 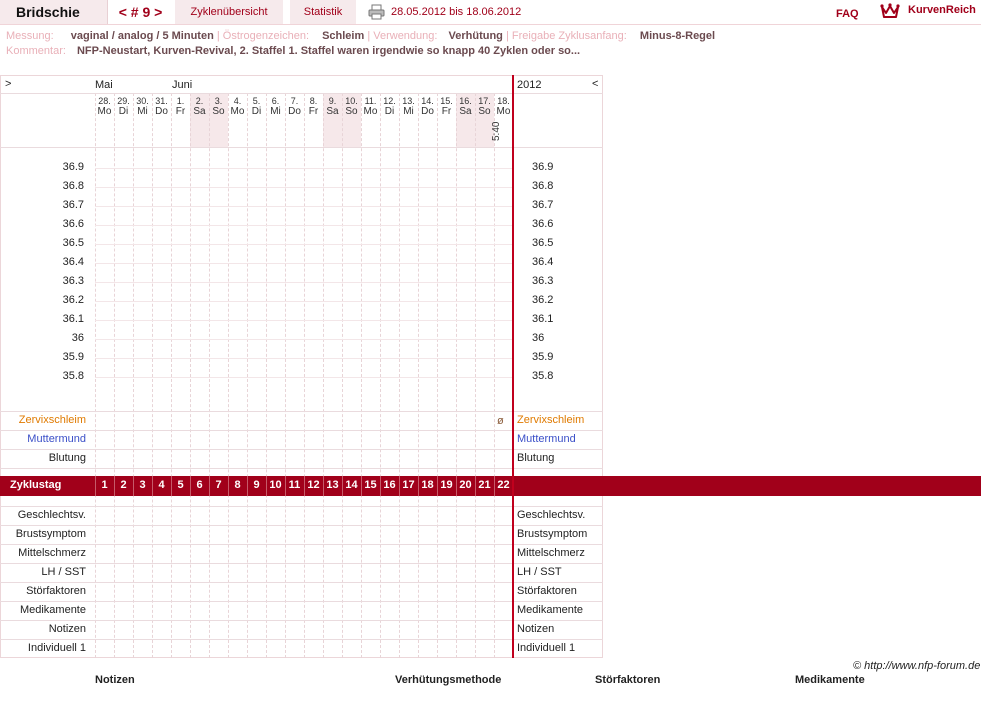 I want to click on day-header: 29. Di, so click(x=123, y=106).